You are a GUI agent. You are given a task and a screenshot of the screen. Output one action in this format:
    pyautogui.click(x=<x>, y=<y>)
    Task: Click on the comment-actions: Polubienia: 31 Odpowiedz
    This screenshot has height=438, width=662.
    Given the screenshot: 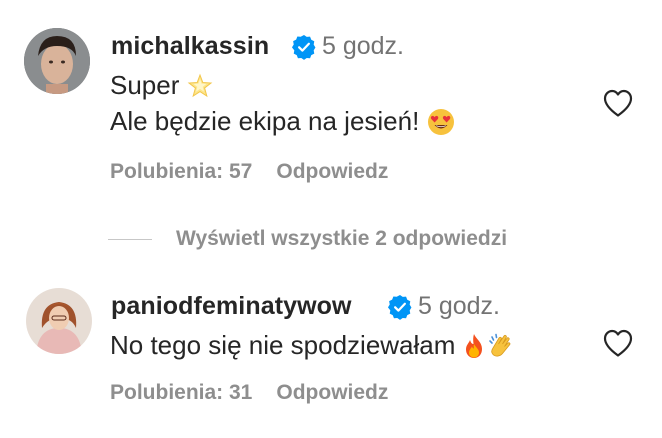 What is the action you would take?
    pyautogui.click(x=249, y=393)
    